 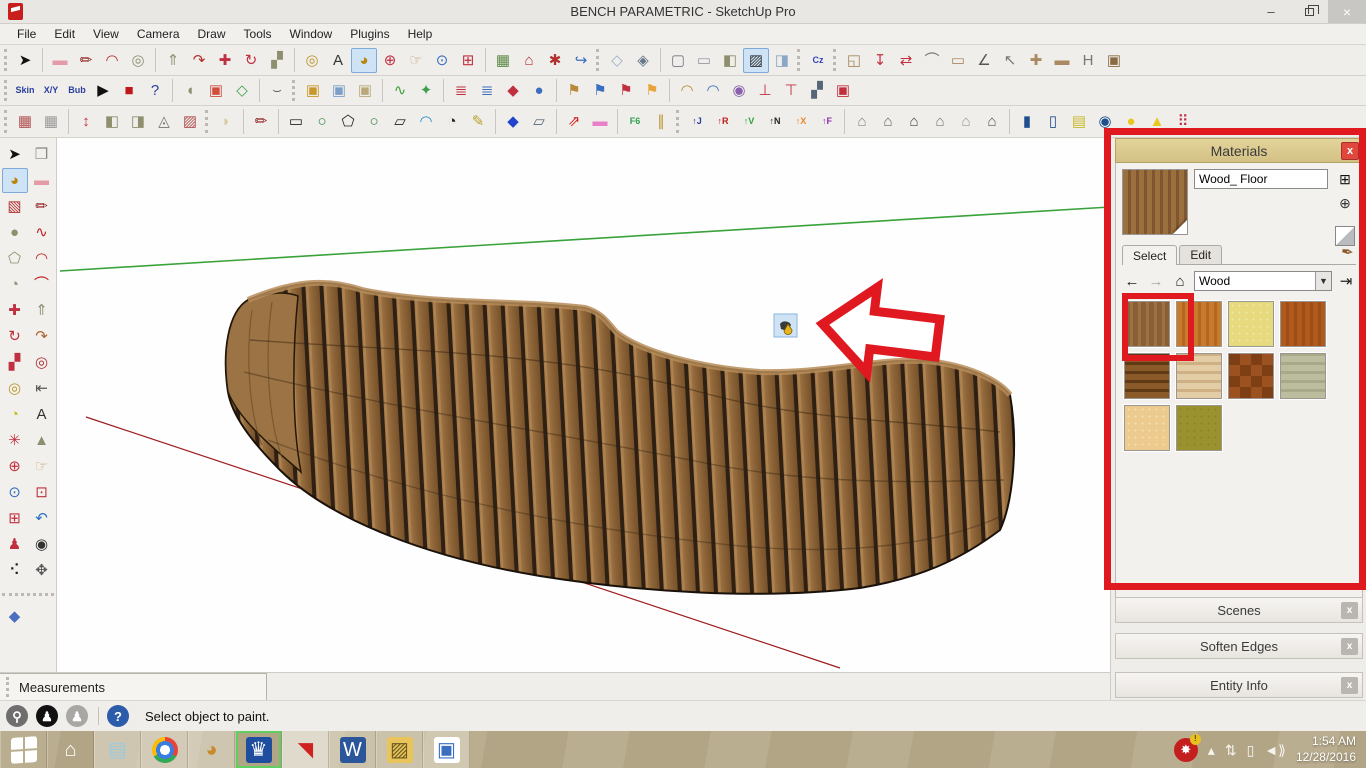 What do you see at coordinates (818, 60) in the screenshot?
I see `cz-plugin-icon: Cz` at bounding box center [818, 60].